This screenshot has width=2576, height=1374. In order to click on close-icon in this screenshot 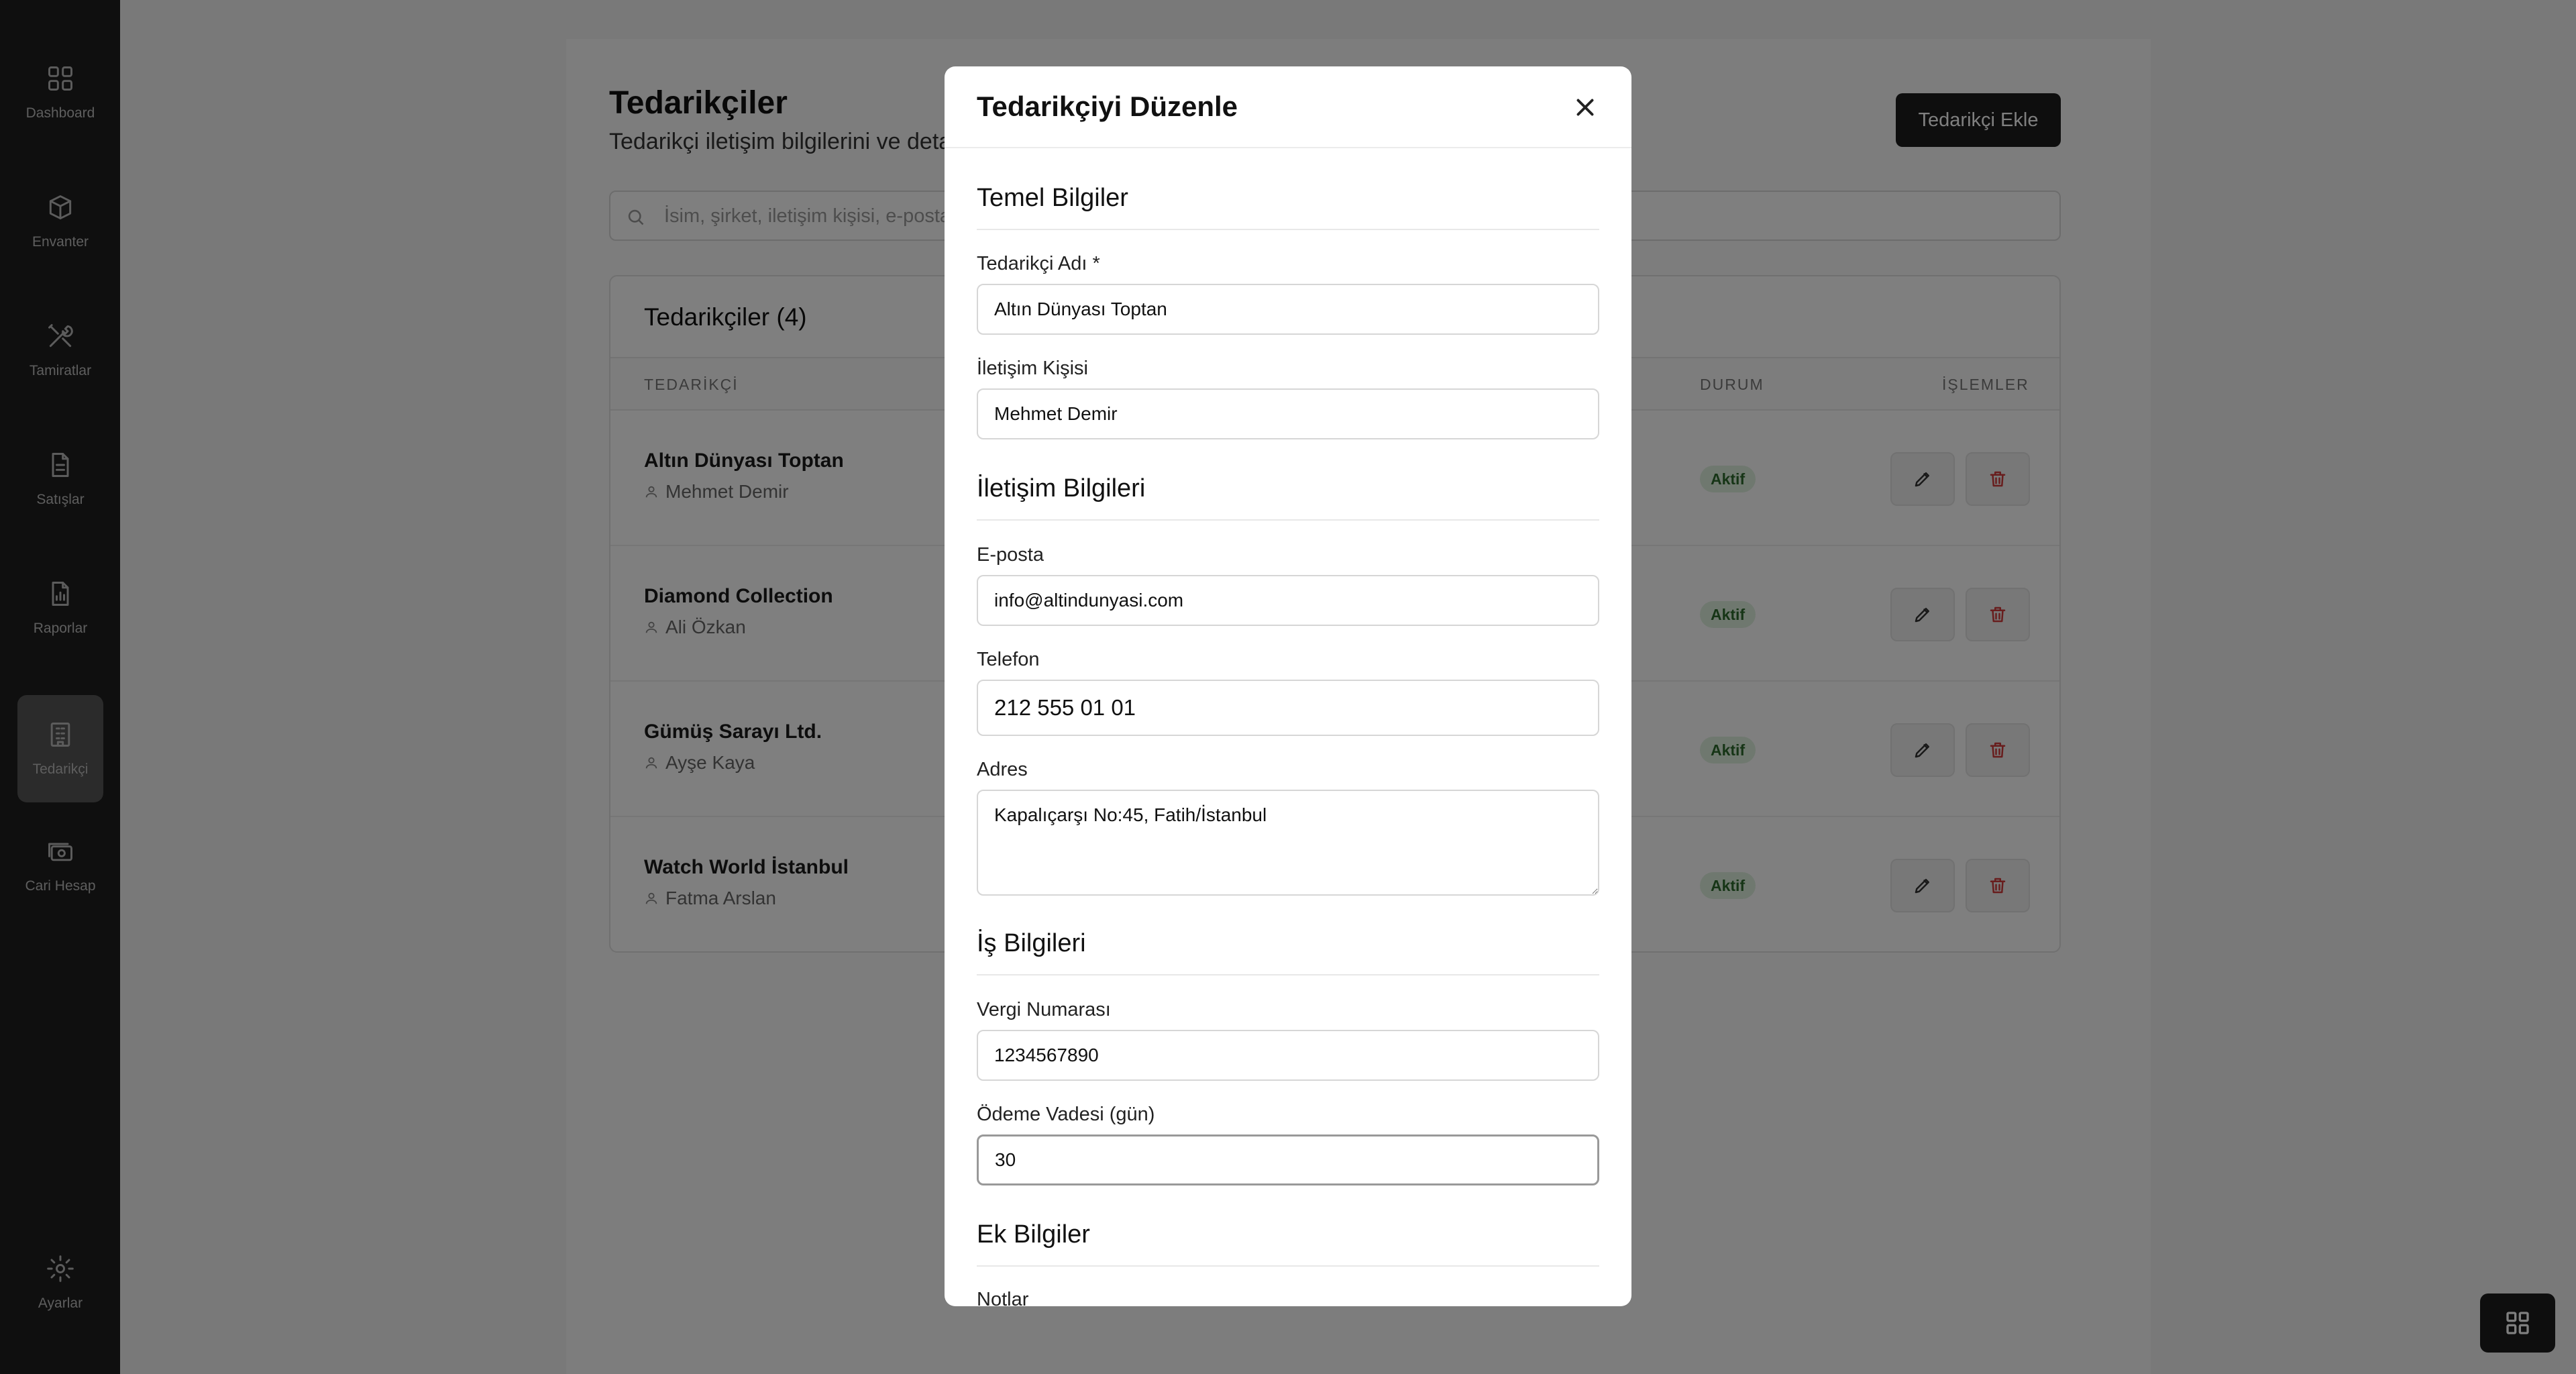, I will do `click(1585, 108)`.